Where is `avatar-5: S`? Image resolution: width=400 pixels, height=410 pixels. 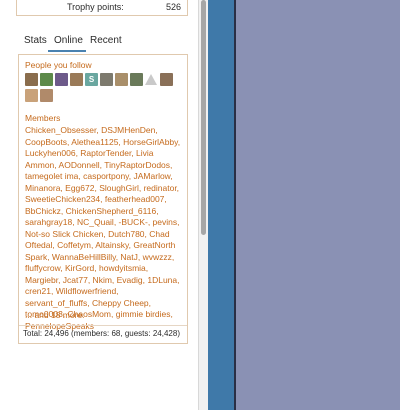 avatar-5: S is located at coordinates (91, 79).